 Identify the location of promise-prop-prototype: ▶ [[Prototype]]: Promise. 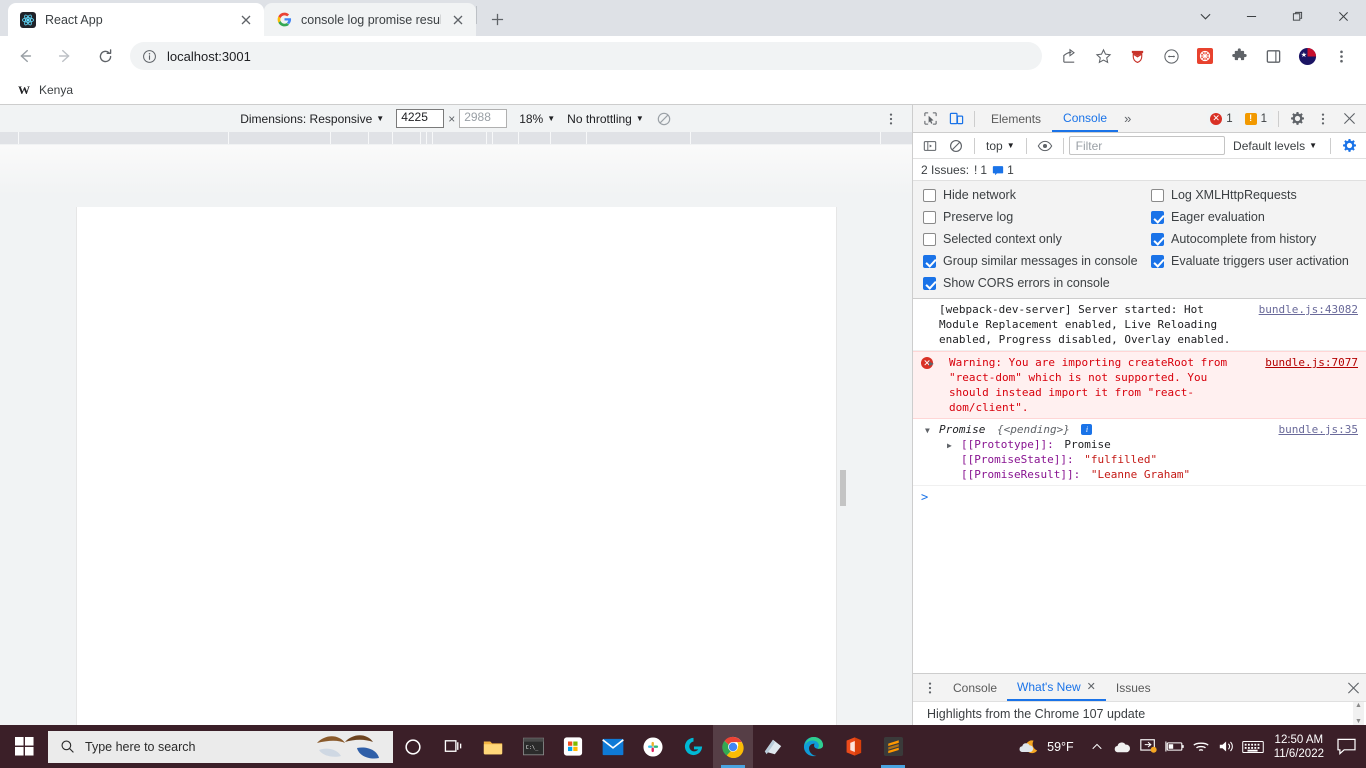
(1148, 444).